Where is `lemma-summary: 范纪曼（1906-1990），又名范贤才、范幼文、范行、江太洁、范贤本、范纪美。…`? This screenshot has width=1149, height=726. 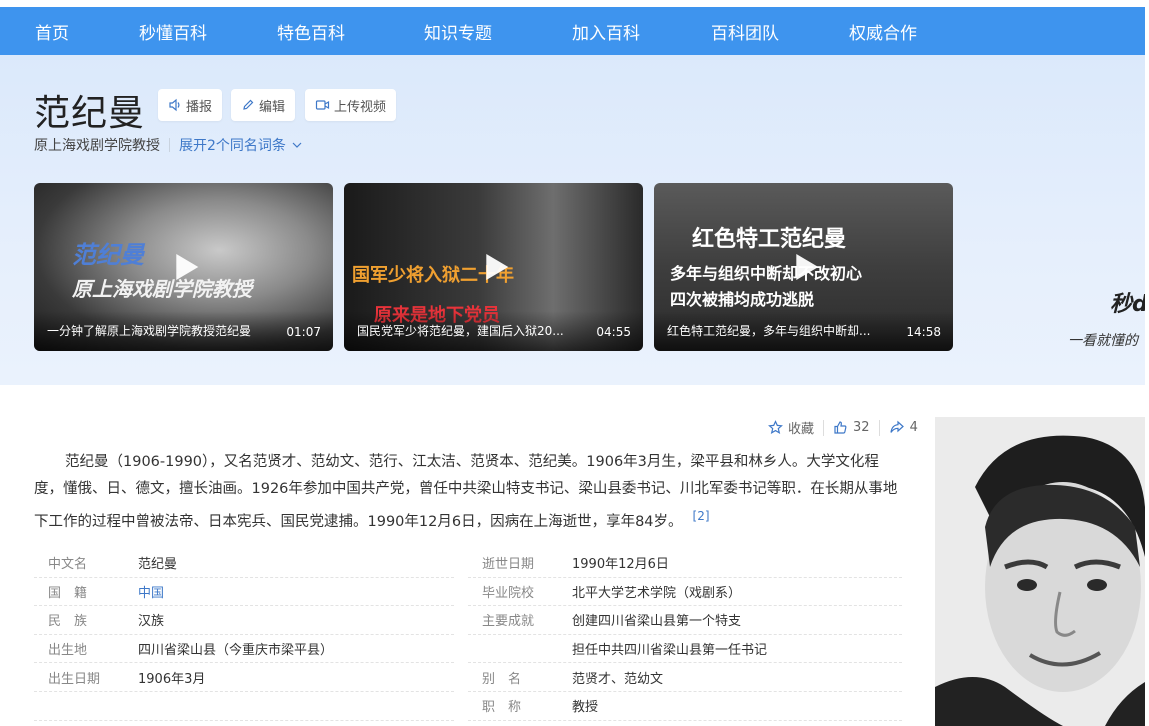
lemma-summary: 范纪曼（1906-1990），又名范贤才、范幼文、范行、江太洁、范贤本、范纪美。… is located at coordinates (469, 492).